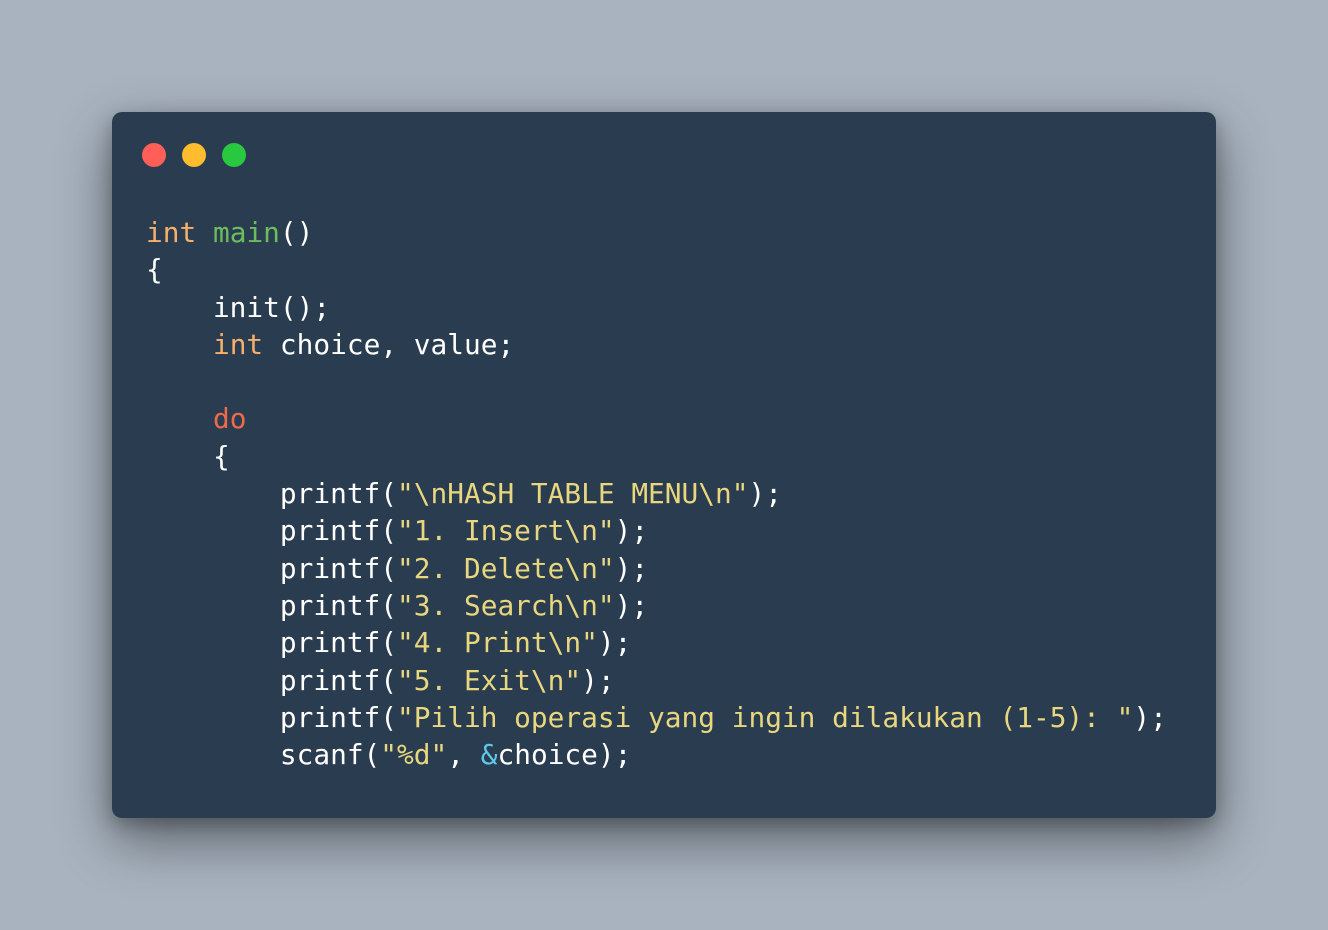 The image size is (1328, 930). I want to click on code-token: choice, value;, so click(389, 344).